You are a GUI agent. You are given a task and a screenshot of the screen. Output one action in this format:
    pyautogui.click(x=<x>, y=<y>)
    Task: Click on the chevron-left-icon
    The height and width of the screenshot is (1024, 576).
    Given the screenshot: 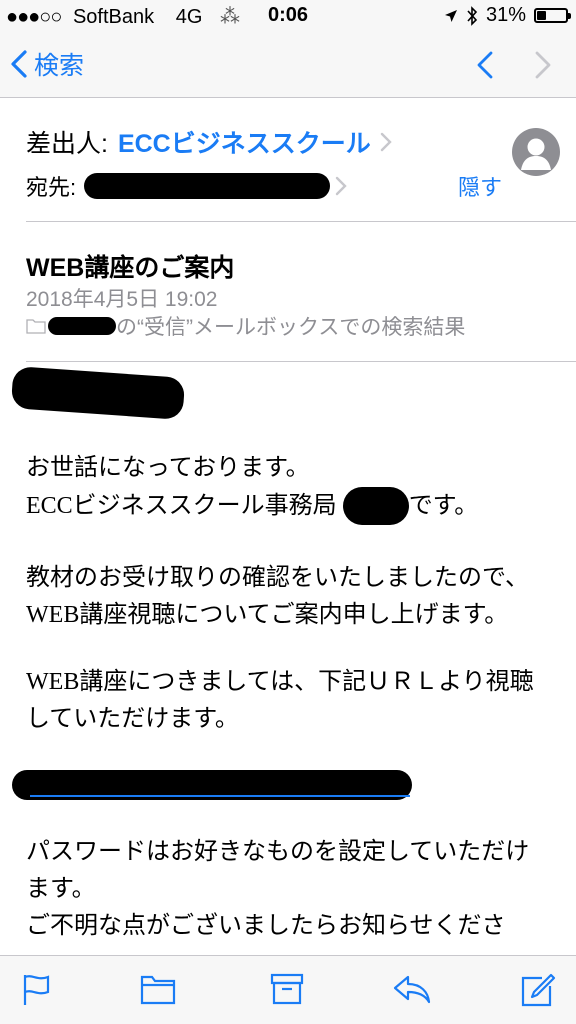 What is the action you would take?
    pyautogui.click(x=19, y=64)
    